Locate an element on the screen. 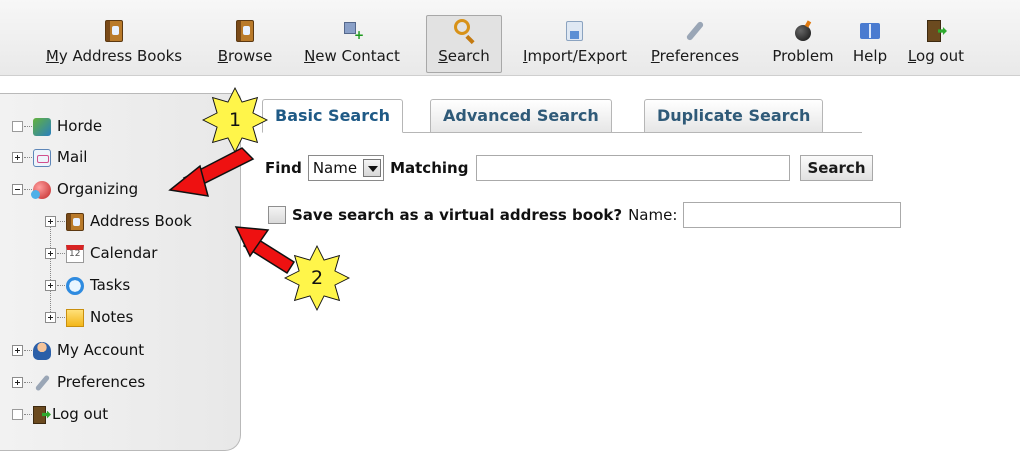  annotation-number-1: 1 is located at coordinates (235, 120).